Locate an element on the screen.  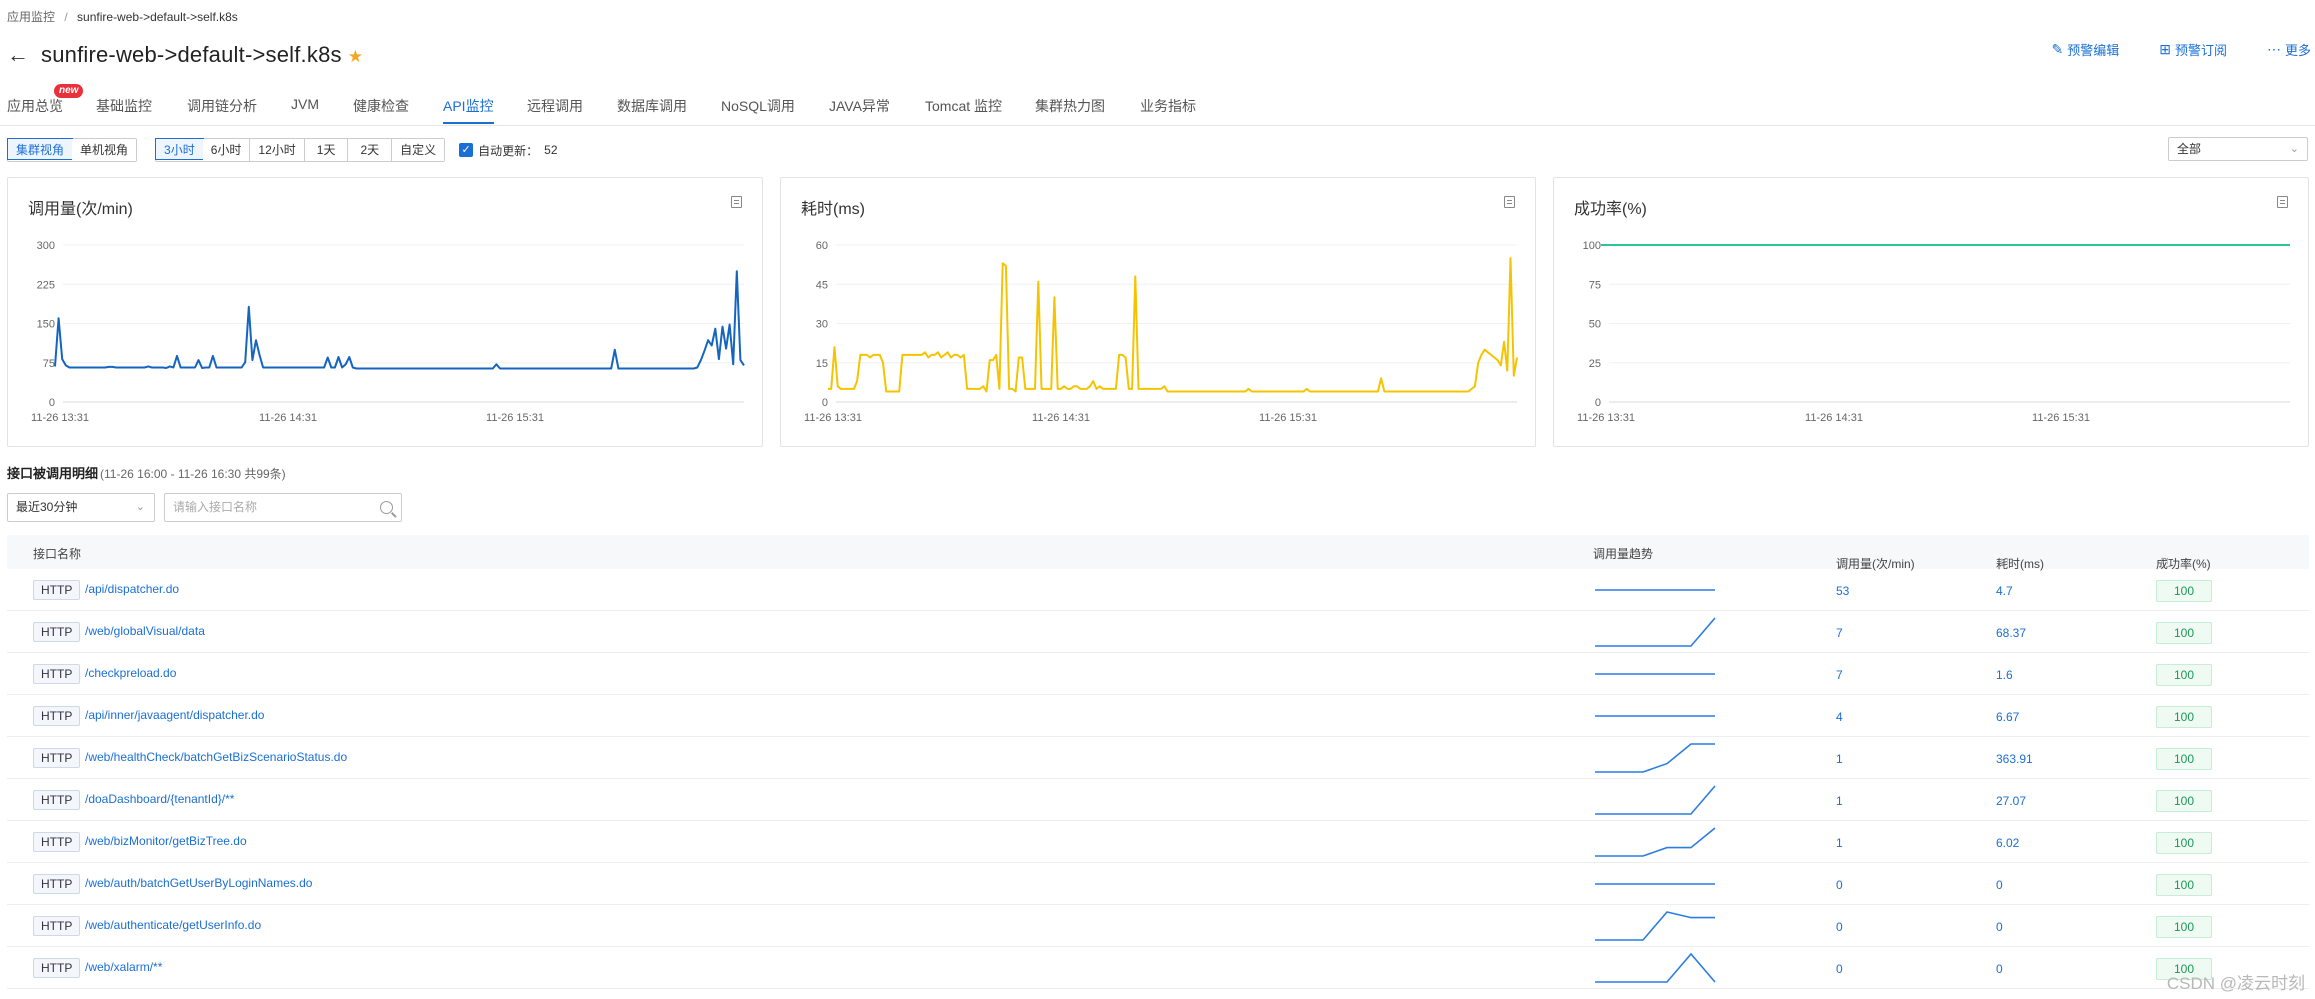
recent-range-select: 最近30分钟 ⌄ is located at coordinates (81, 507).